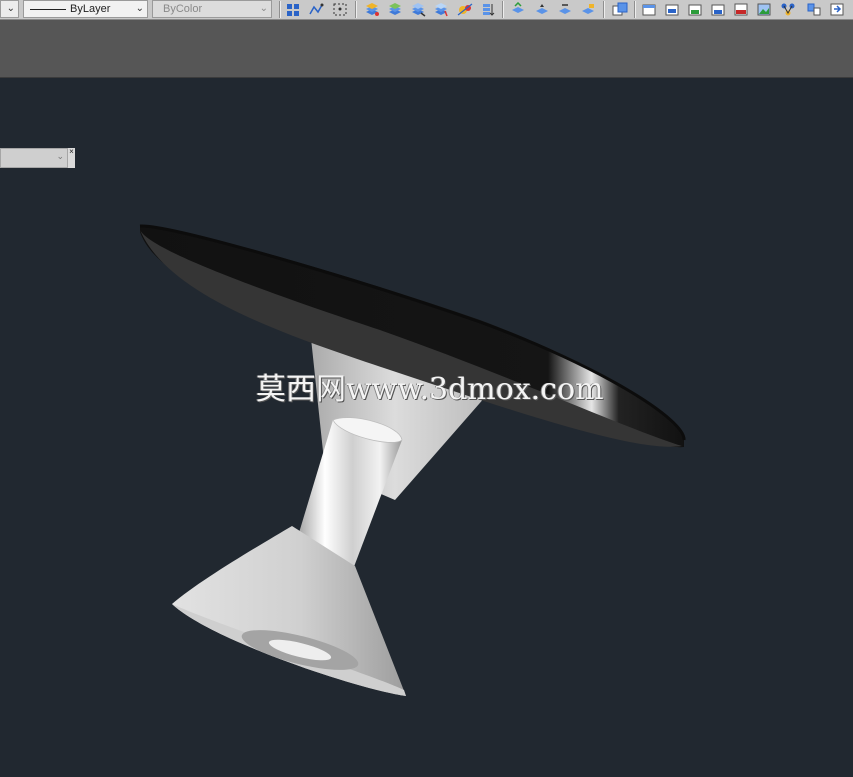  What do you see at coordinates (814, 9) in the screenshot?
I see `transfer-icon` at bounding box center [814, 9].